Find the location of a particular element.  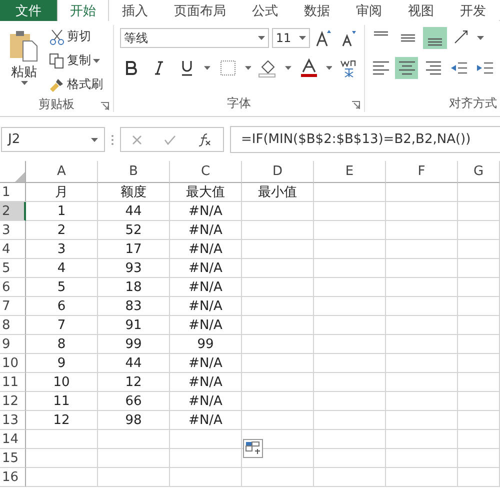

check-icon is located at coordinates (170, 139).